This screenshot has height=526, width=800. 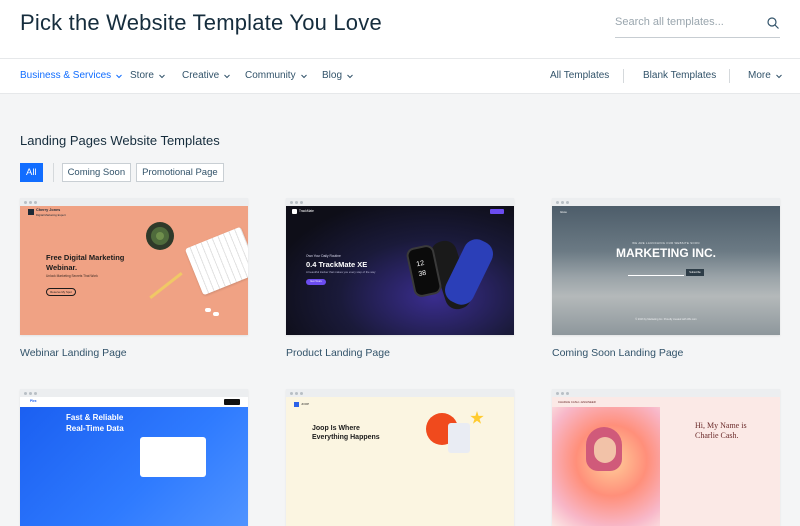 What do you see at coordinates (62, 267) in the screenshot?
I see `preview-headline: Webinar.` at bounding box center [62, 267].